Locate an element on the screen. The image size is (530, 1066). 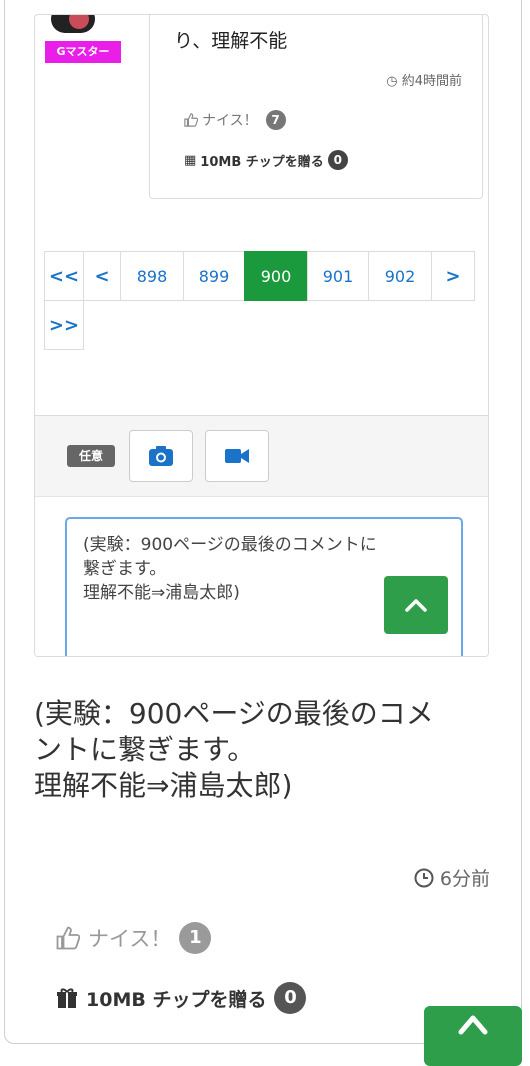
clock-icon: ◷ is located at coordinates (392, 81).